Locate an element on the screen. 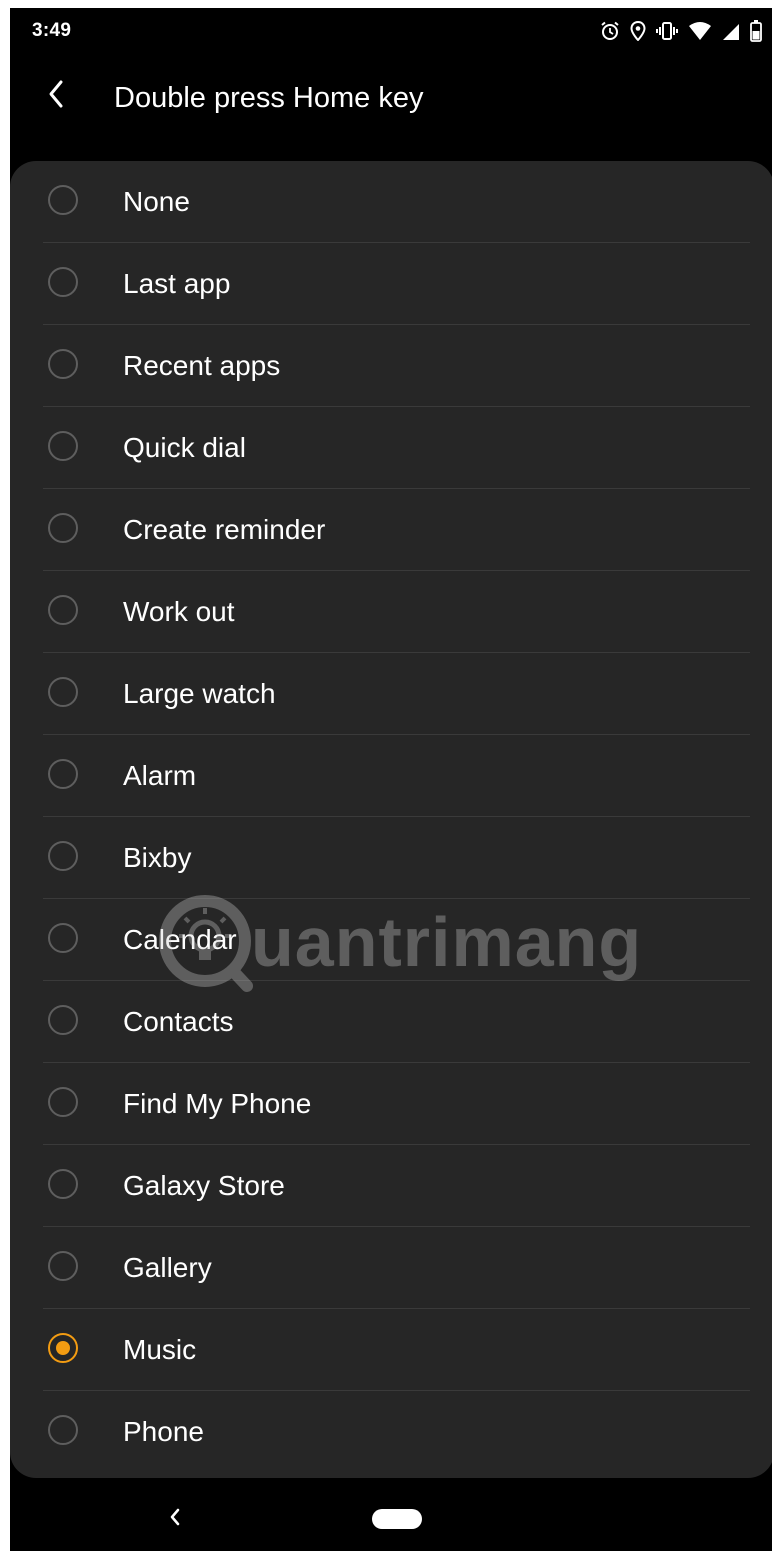 This screenshot has height=1551, width=772. radio-option: Work out is located at coordinates (391, 612).